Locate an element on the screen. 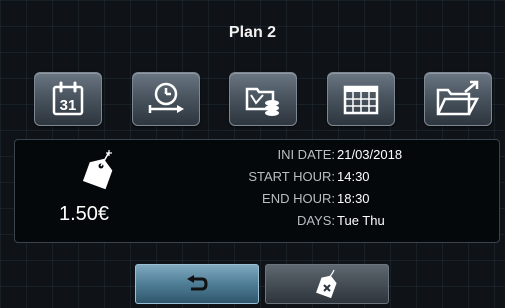  price-value: 1.50€ is located at coordinates (84, 214).